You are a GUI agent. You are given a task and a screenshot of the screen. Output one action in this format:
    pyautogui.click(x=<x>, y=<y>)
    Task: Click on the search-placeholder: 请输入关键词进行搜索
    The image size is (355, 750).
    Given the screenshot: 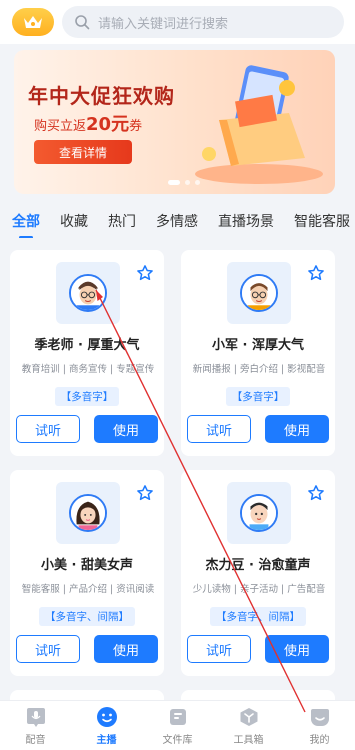 What is the action you would take?
    pyautogui.click(x=163, y=24)
    